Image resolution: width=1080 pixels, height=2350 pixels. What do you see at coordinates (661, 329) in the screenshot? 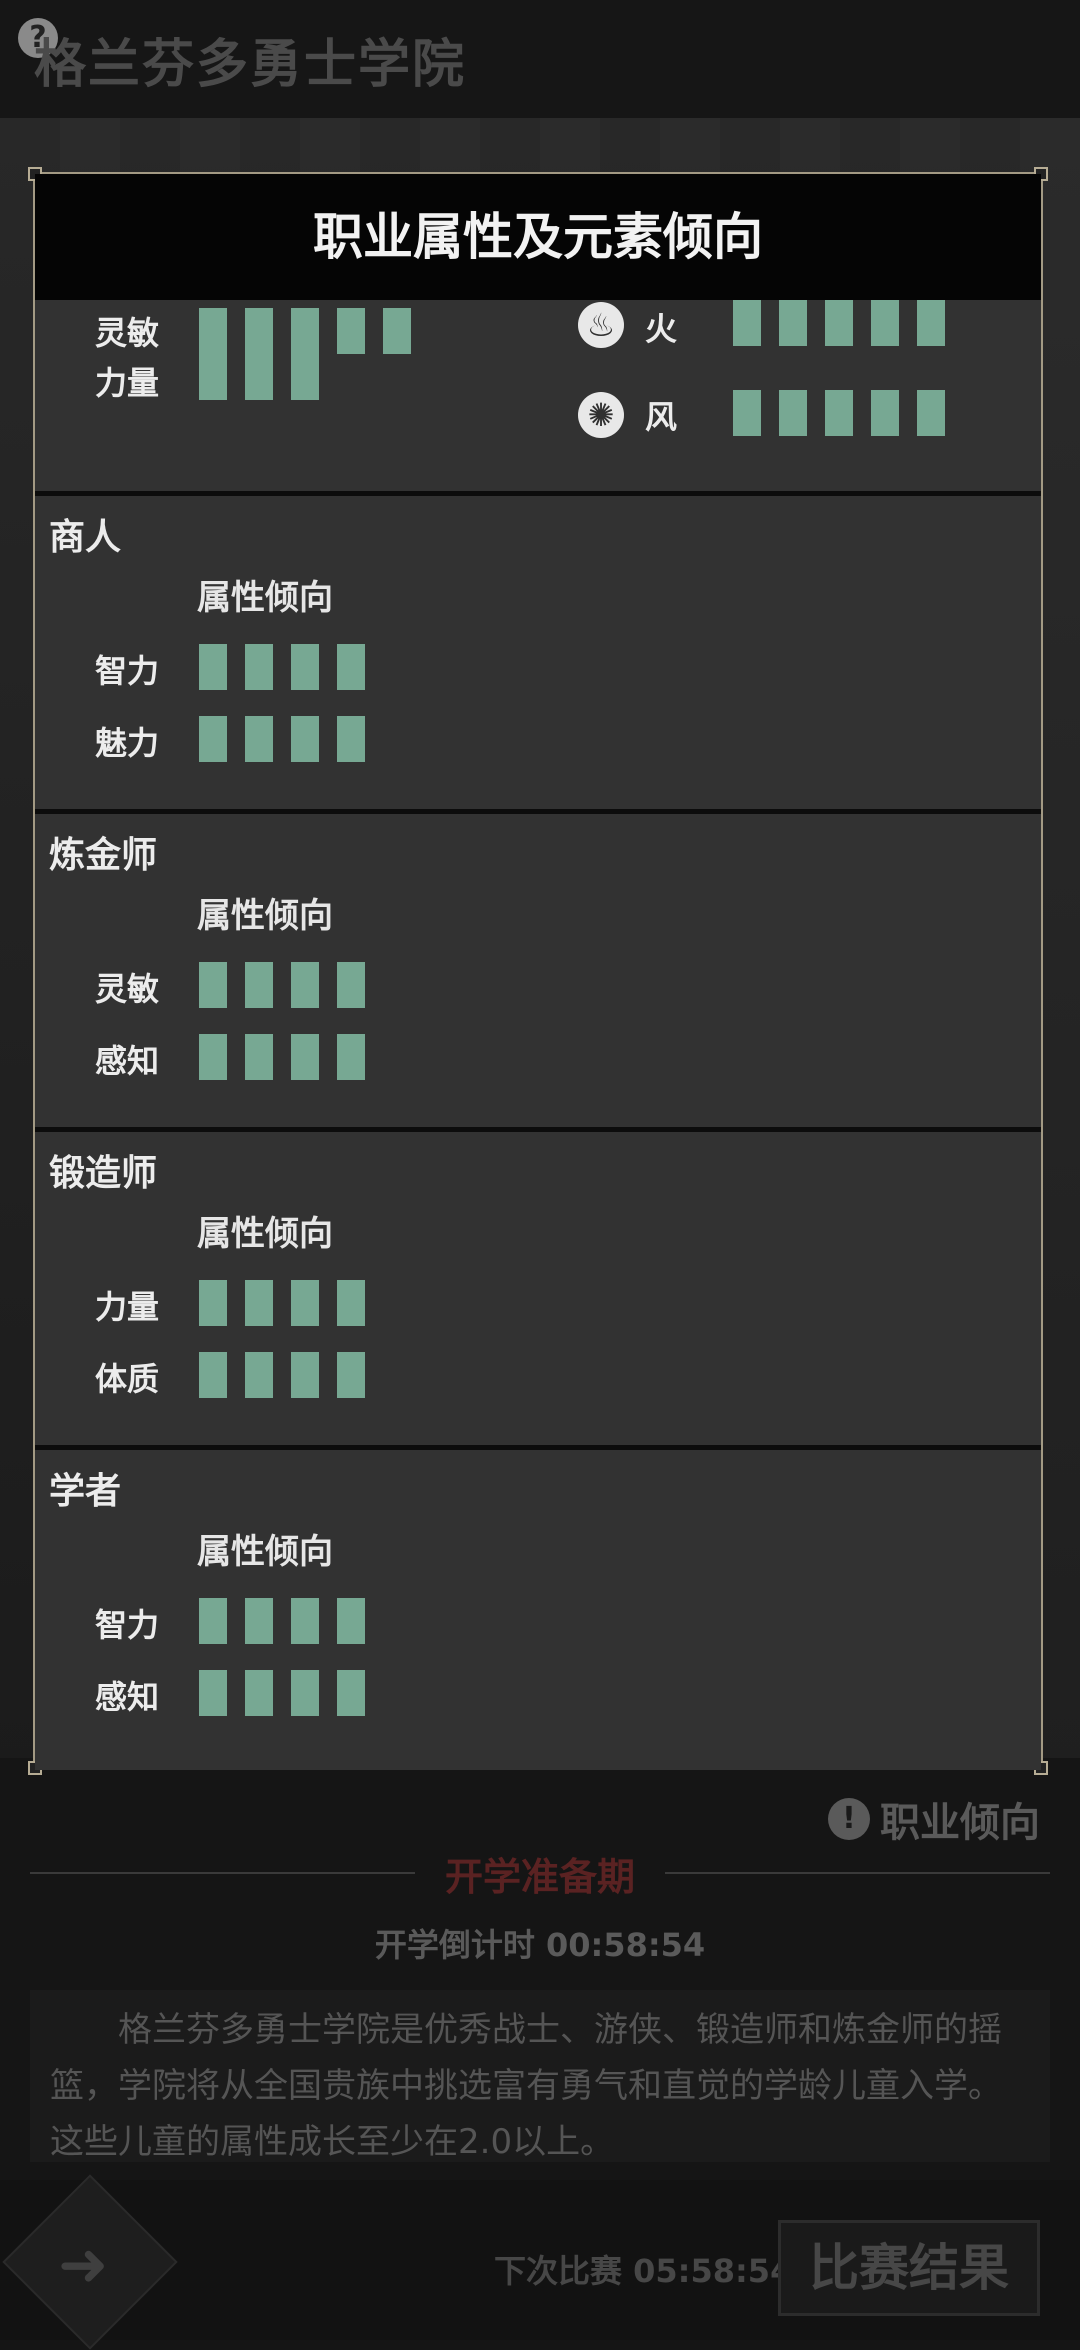
I see `element-label: 火` at bounding box center [661, 329].